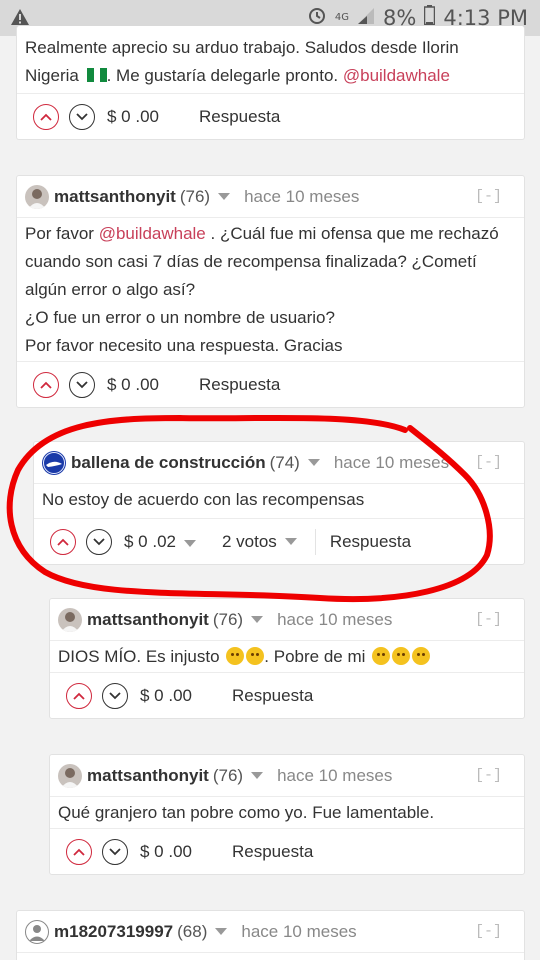 The image size is (540, 960). Describe the element at coordinates (222, 75) in the screenshot. I see `comment-line: . Me gustaría delegarle pronto.` at that location.